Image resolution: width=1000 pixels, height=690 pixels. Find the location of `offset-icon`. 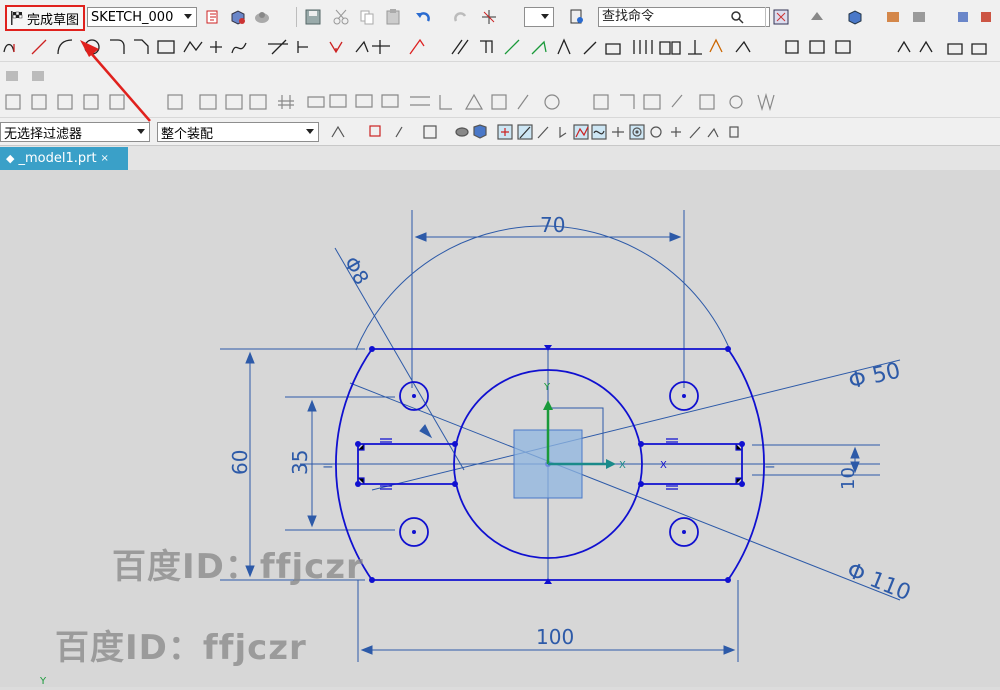

offset-icon is located at coordinates (336, 47).